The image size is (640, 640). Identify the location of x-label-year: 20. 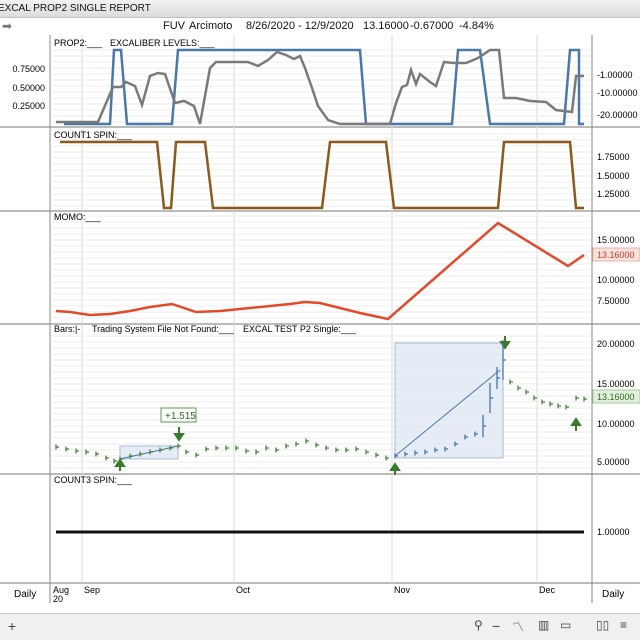
(58, 598).